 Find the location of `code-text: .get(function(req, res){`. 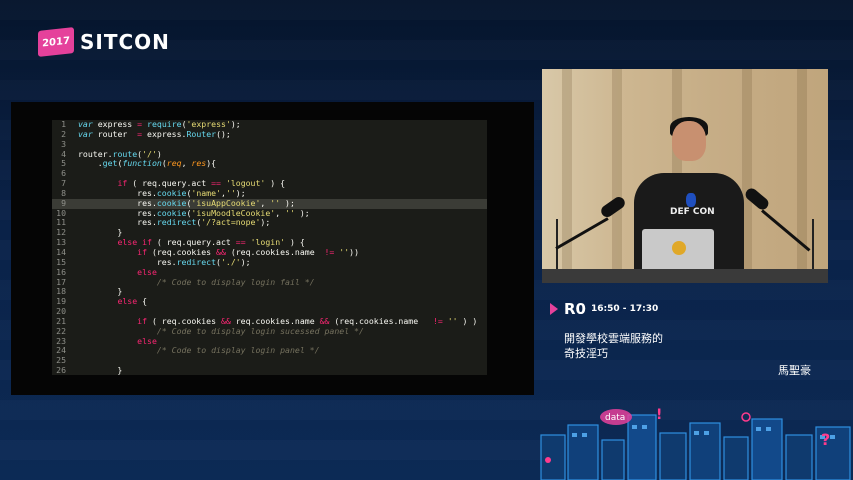

code-text: .get(function(req, res){ is located at coordinates (147, 163).